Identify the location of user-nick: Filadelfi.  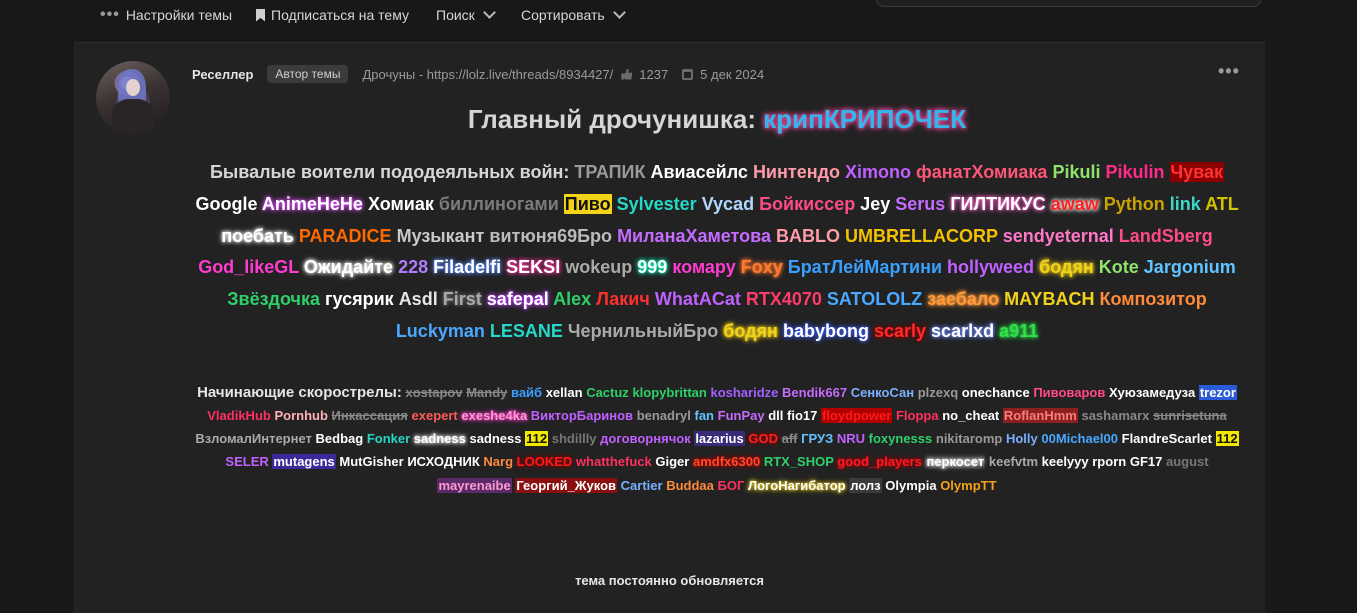
(467, 267).